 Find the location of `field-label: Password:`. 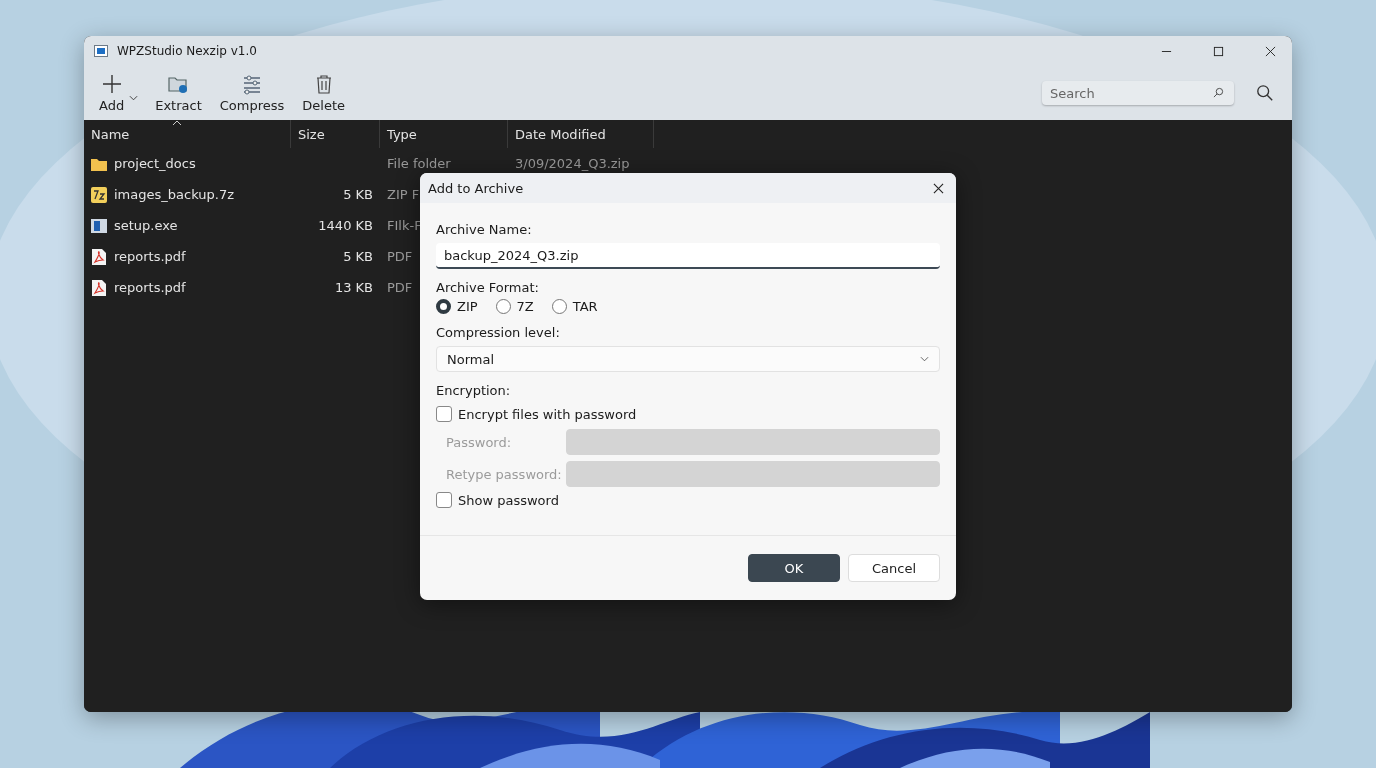

field-label: Password: is located at coordinates (479, 442).